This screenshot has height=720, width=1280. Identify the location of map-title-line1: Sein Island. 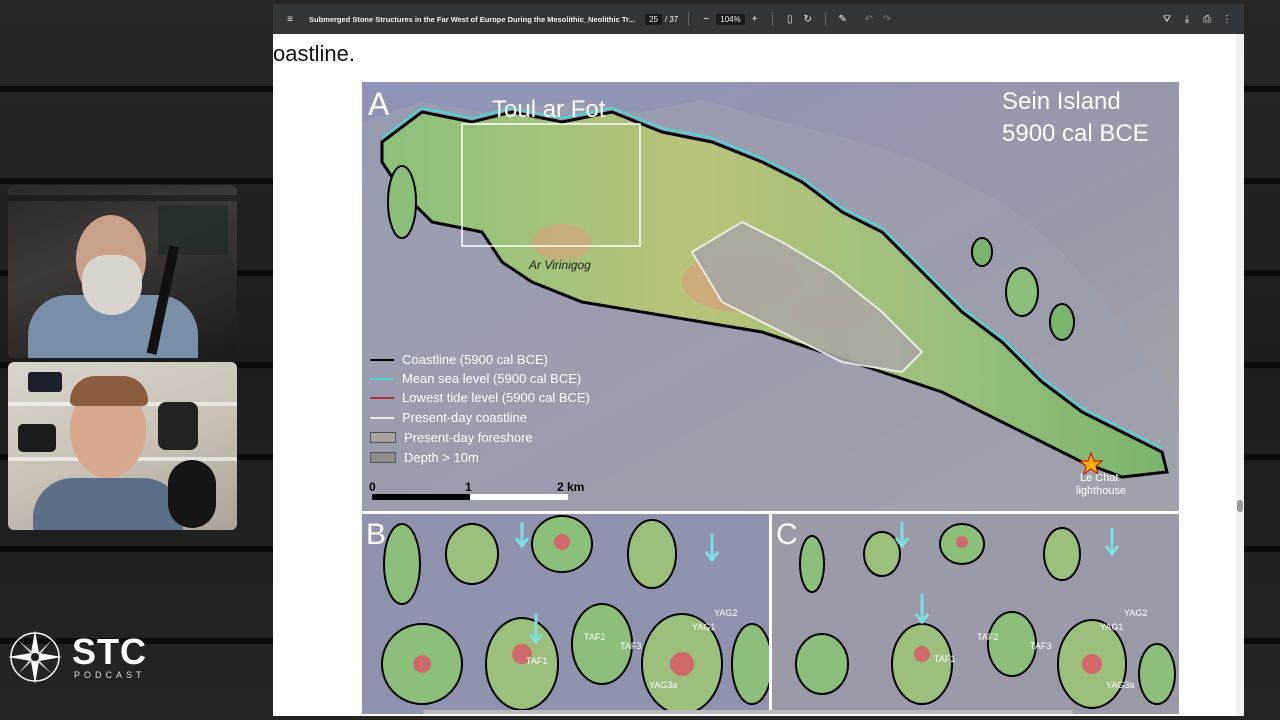
(1061, 101).